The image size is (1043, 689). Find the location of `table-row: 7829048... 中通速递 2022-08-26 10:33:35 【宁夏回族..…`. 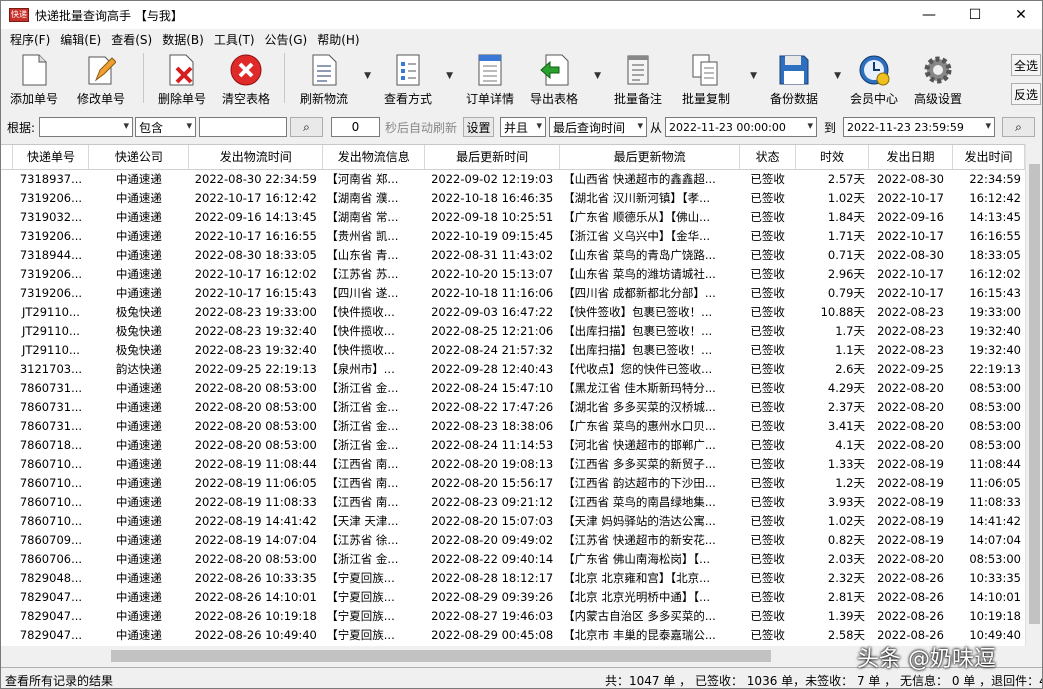

table-row: 7829048... 中通速递 2022-08-26 10:33:35 【宁夏回族..… is located at coordinates (513, 577).